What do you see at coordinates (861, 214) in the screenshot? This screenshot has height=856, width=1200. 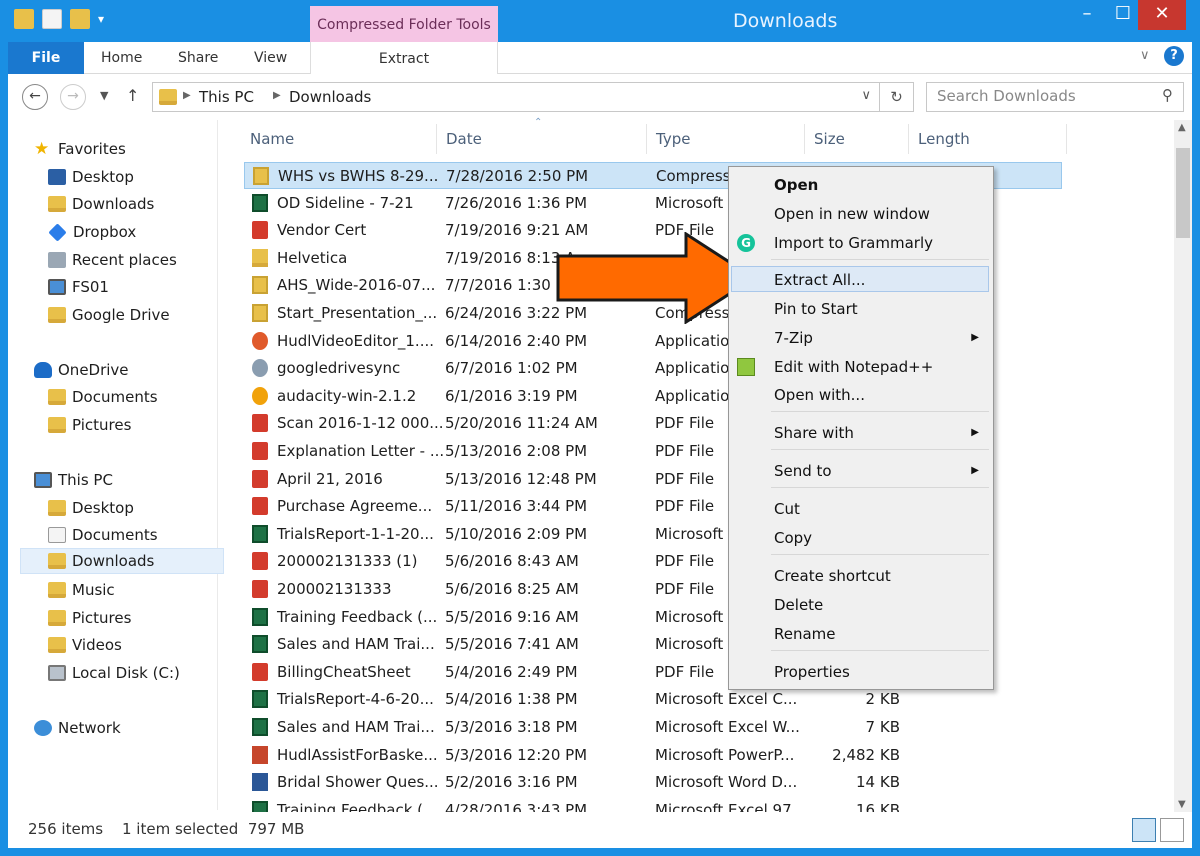 I see `menu-item-open-in-new-window: Open in new window` at bounding box center [861, 214].